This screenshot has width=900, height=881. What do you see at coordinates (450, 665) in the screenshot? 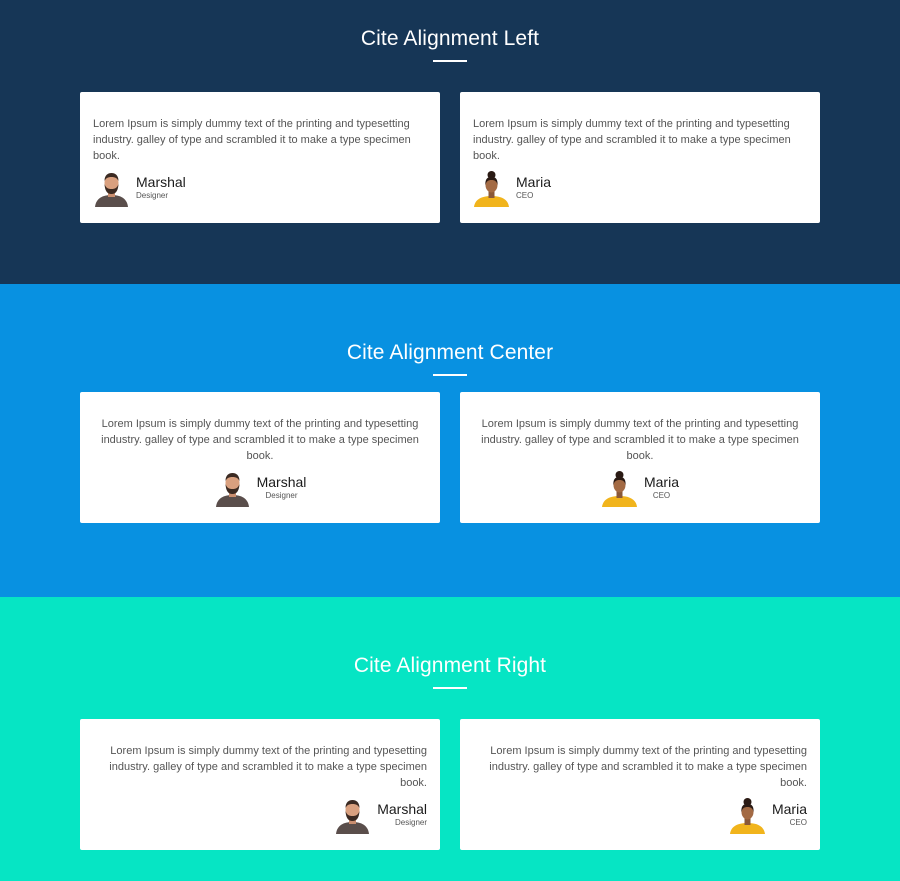
I see `section-title: Cite Alignment Right` at bounding box center [450, 665].